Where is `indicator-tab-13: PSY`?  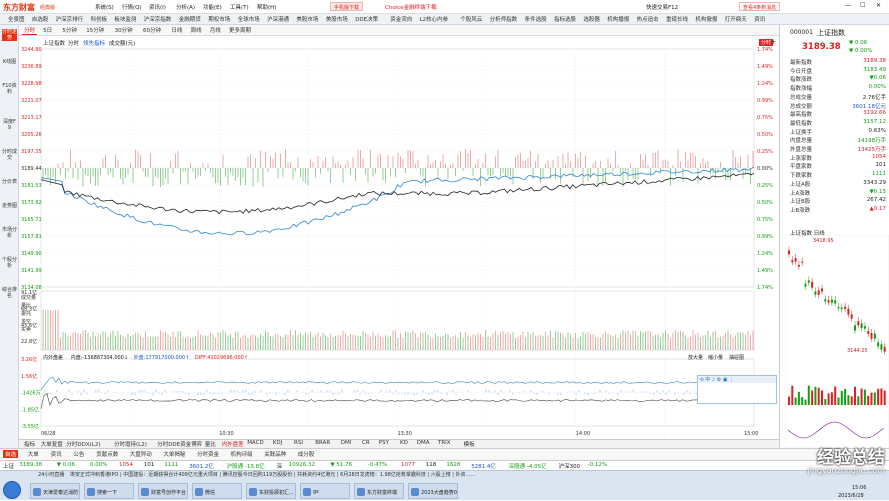
indicator-tab-13: PSY is located at coordinates (384, 443).